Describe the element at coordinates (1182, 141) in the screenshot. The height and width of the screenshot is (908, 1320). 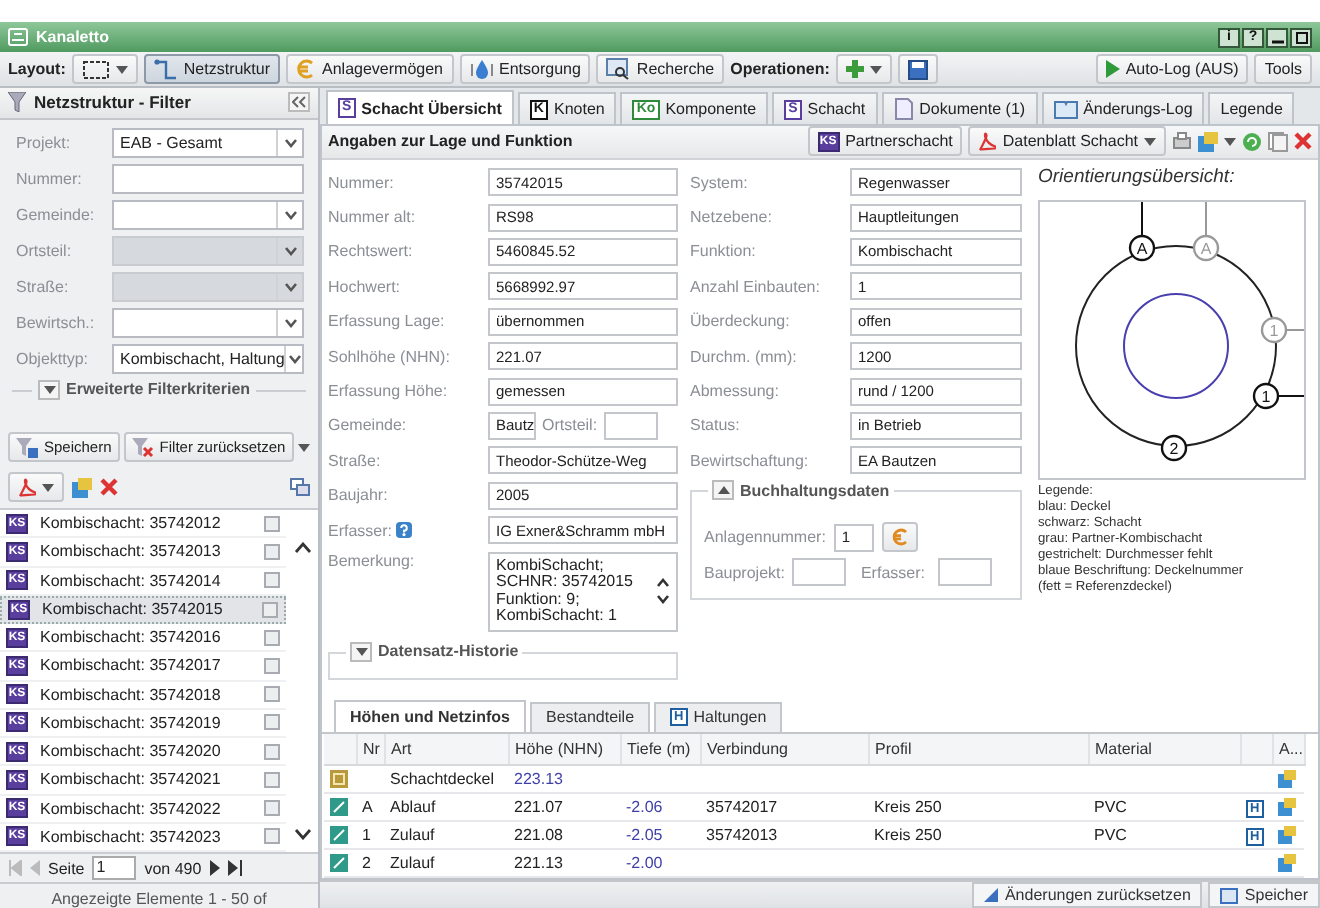
I see `print-icon` at that location.